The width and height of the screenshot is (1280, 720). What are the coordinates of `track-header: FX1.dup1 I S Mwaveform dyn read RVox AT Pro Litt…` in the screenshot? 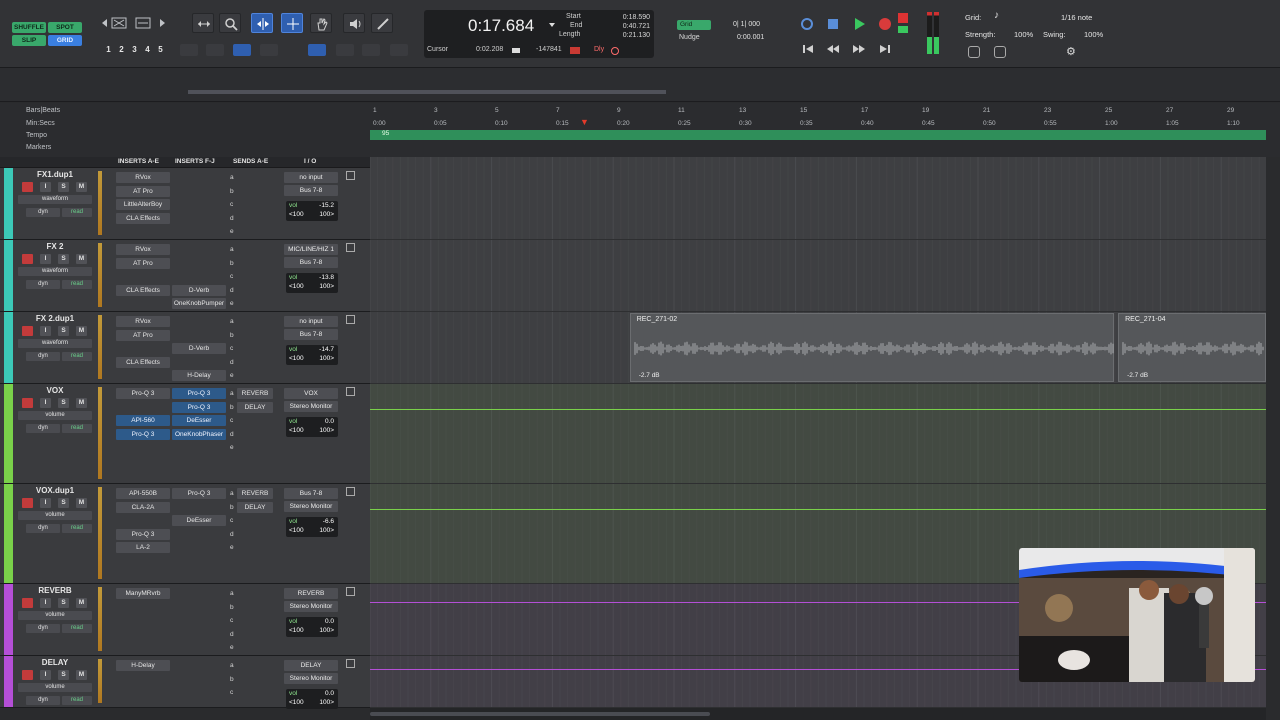 It's located at (185, 204).